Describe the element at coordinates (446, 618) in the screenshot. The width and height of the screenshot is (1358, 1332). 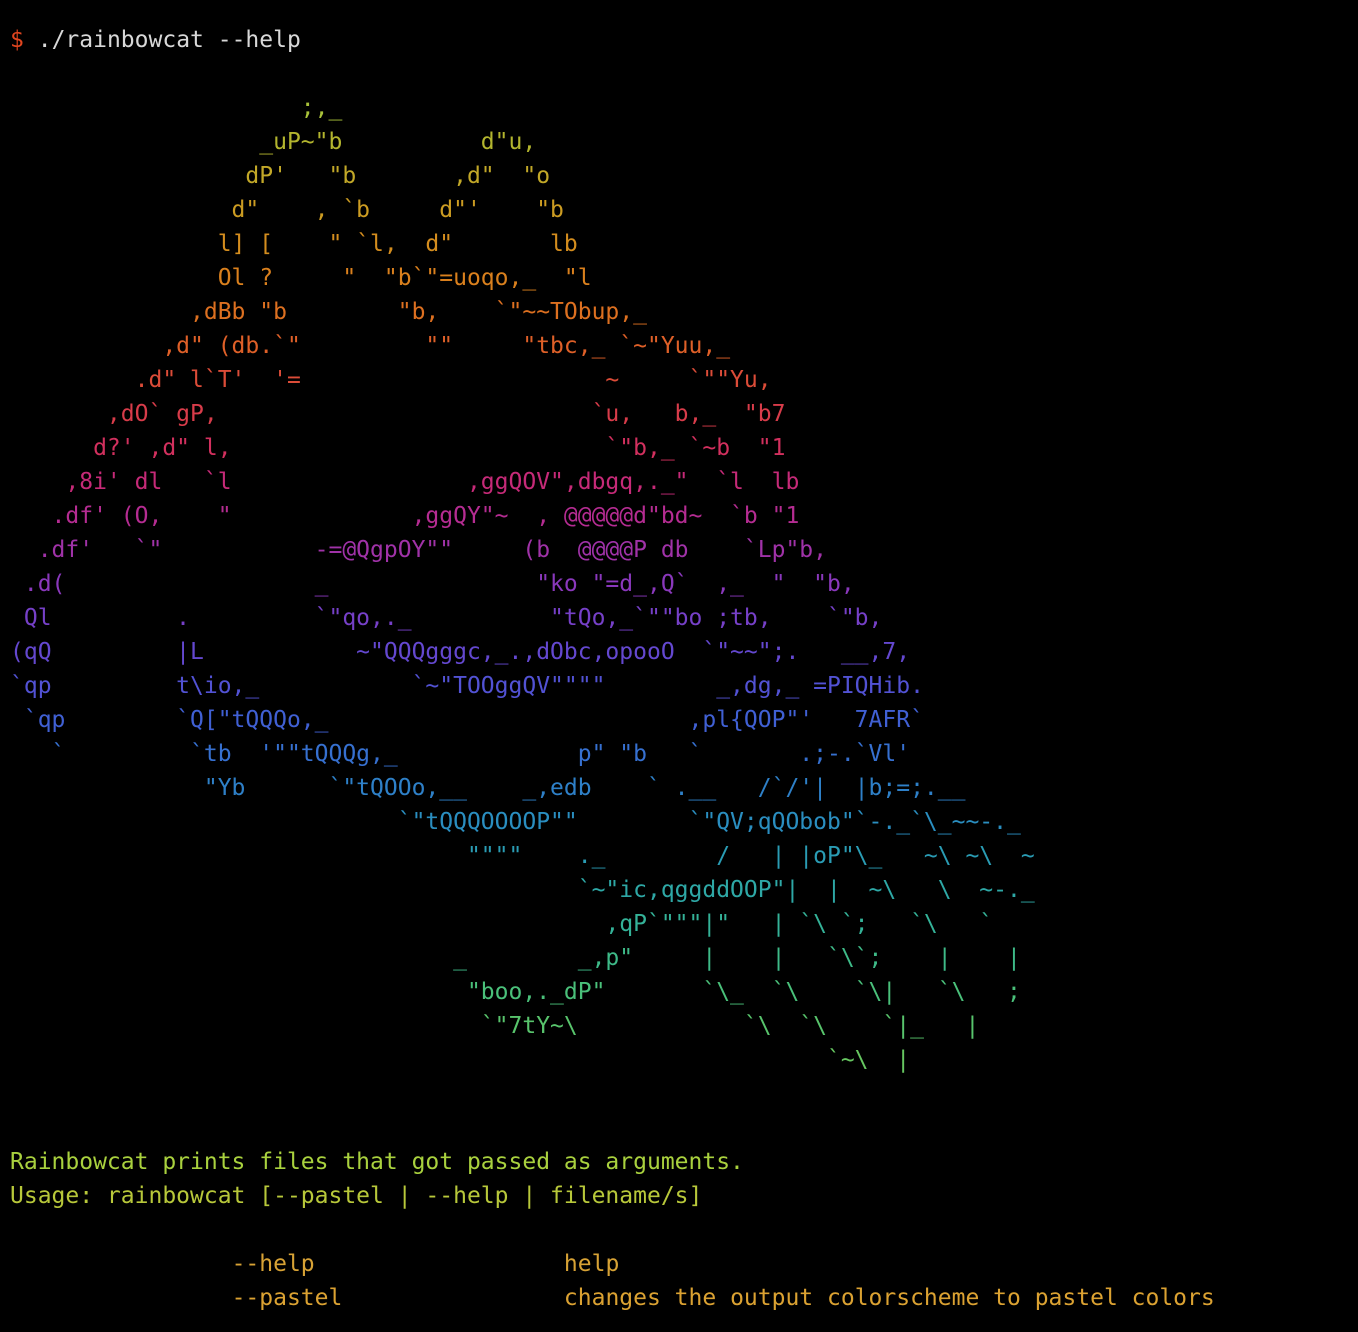
I see `ascii-art-line: Ql . `"qo,._ "tQo,_`""bo ;tb, `"b,` at that location.